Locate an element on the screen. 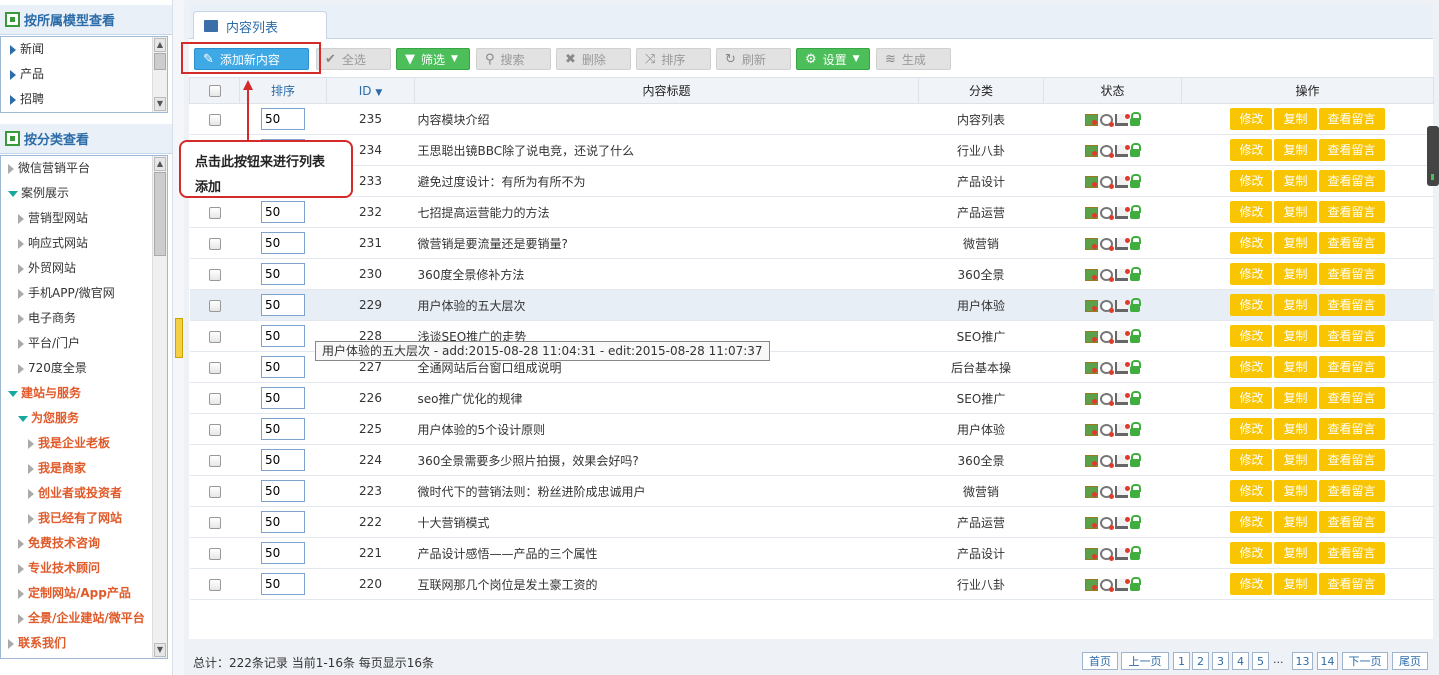  page-link: 4 is located at coordinates (1240, 661).